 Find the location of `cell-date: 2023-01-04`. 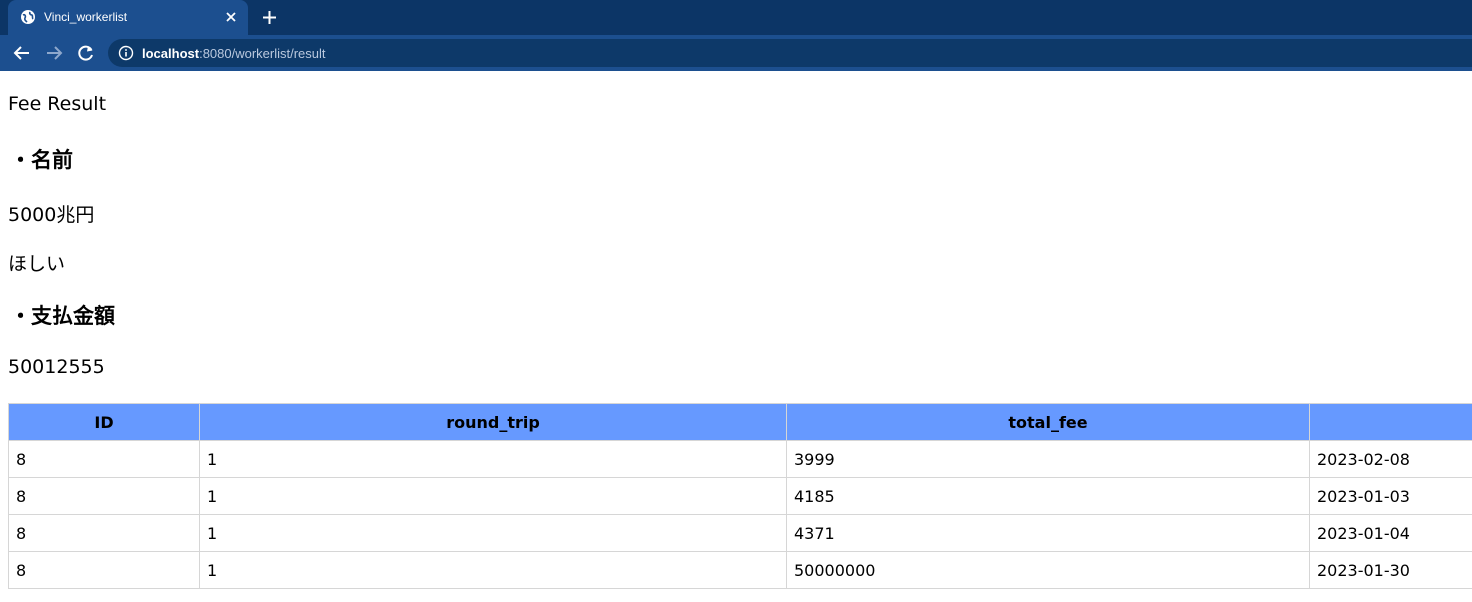

cell-date: 2023-01-04 is located at coordinates (1390, 533).